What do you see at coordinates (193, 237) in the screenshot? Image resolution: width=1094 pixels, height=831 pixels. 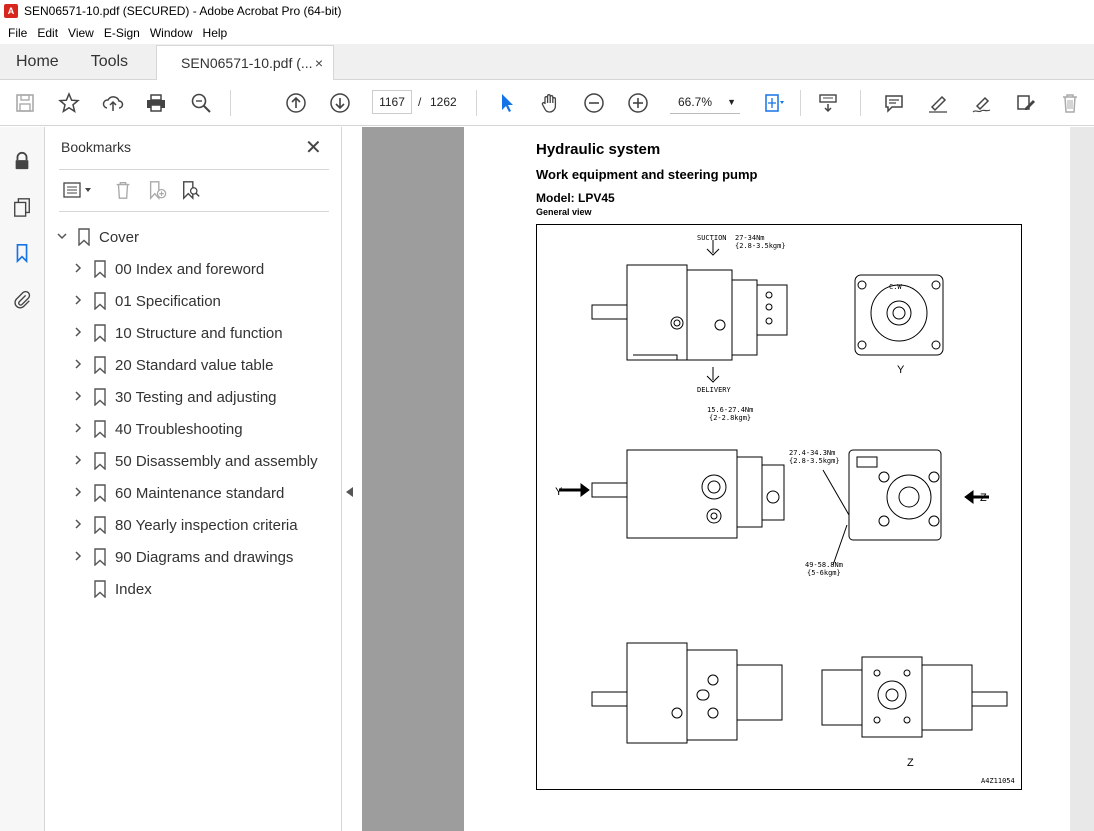 I see `bookmark-item-cover: Cover` at bounding box center [193, 237].